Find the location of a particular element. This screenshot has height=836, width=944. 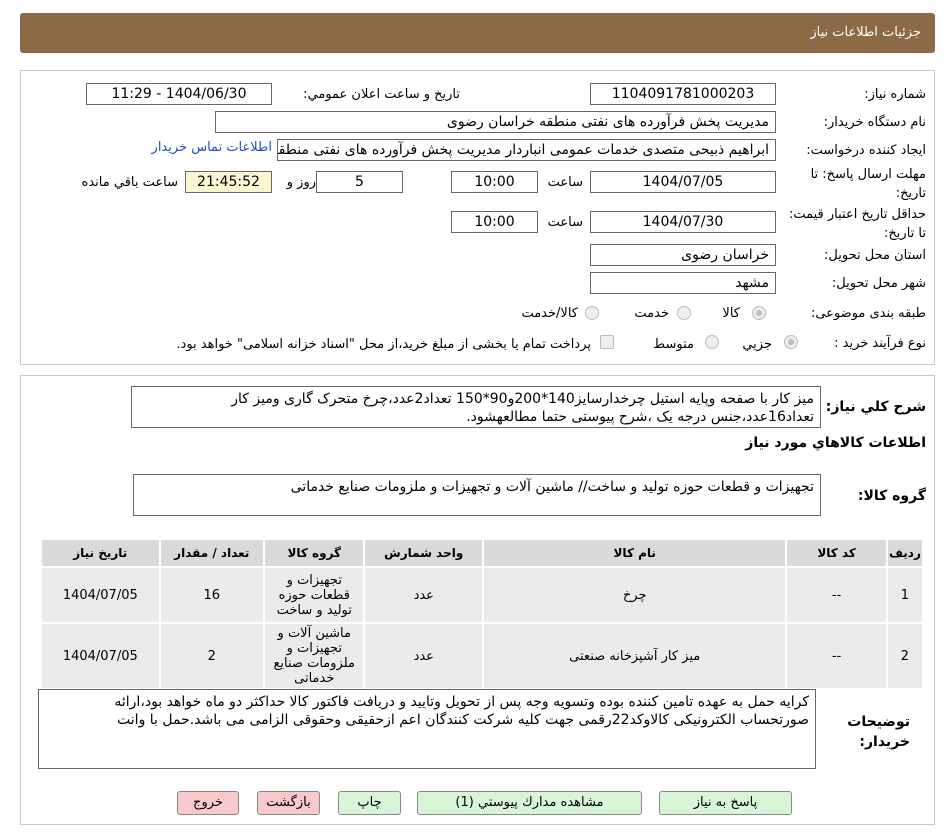

days-label: روز و is located at coordinates (301, 182).